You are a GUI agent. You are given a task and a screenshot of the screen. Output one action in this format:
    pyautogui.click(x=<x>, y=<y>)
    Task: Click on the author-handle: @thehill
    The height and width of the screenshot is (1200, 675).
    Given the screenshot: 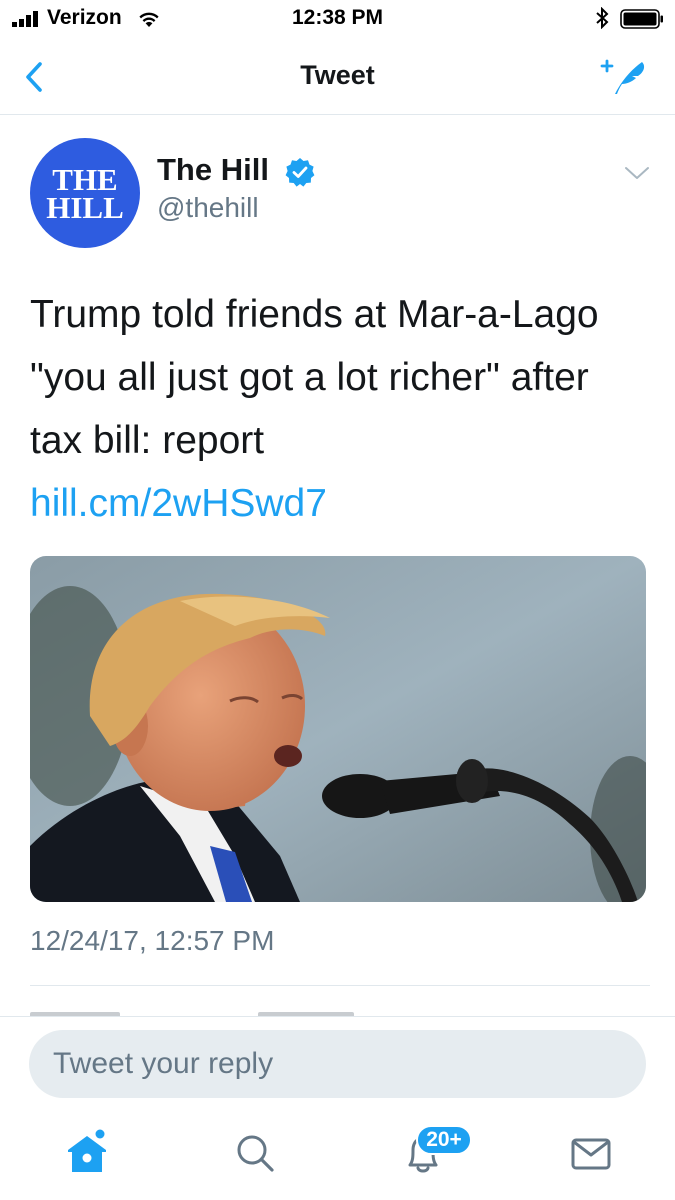 What is the action you would take?
    pyautogui.click(x=208, y=208)
    